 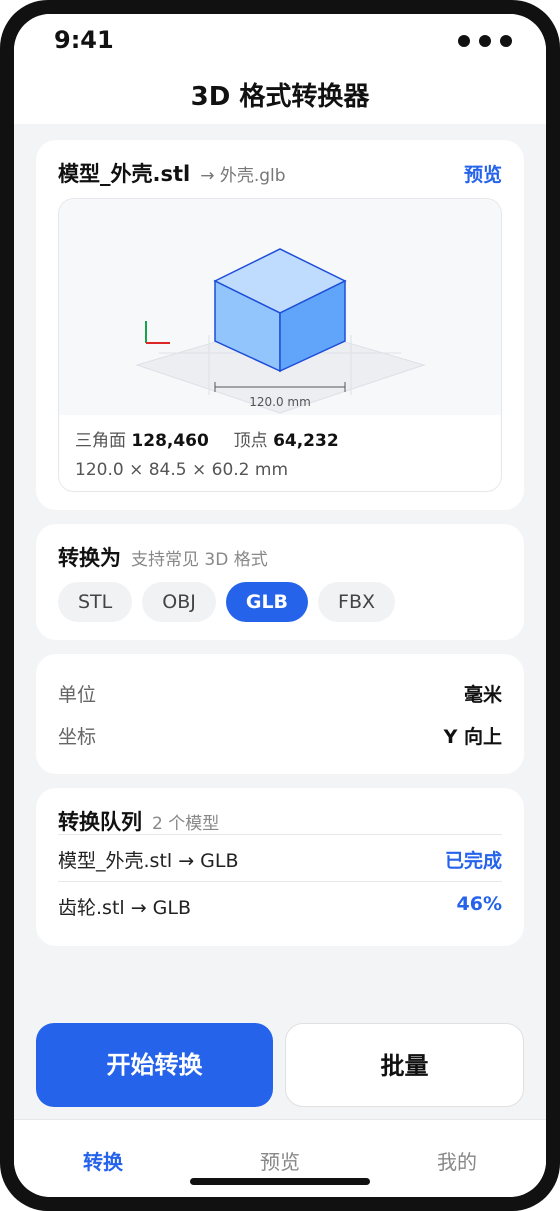 I want to click on format-chip-obj: OBJ, so click(x=179, y=602).